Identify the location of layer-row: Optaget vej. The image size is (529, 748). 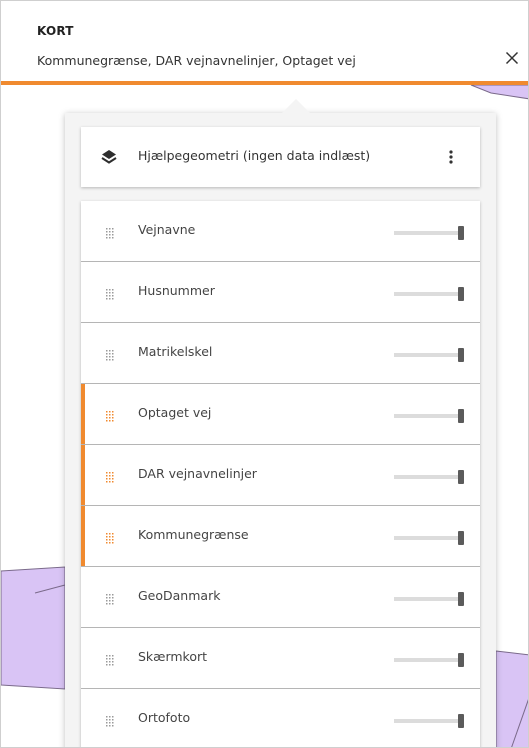
(280, 414).